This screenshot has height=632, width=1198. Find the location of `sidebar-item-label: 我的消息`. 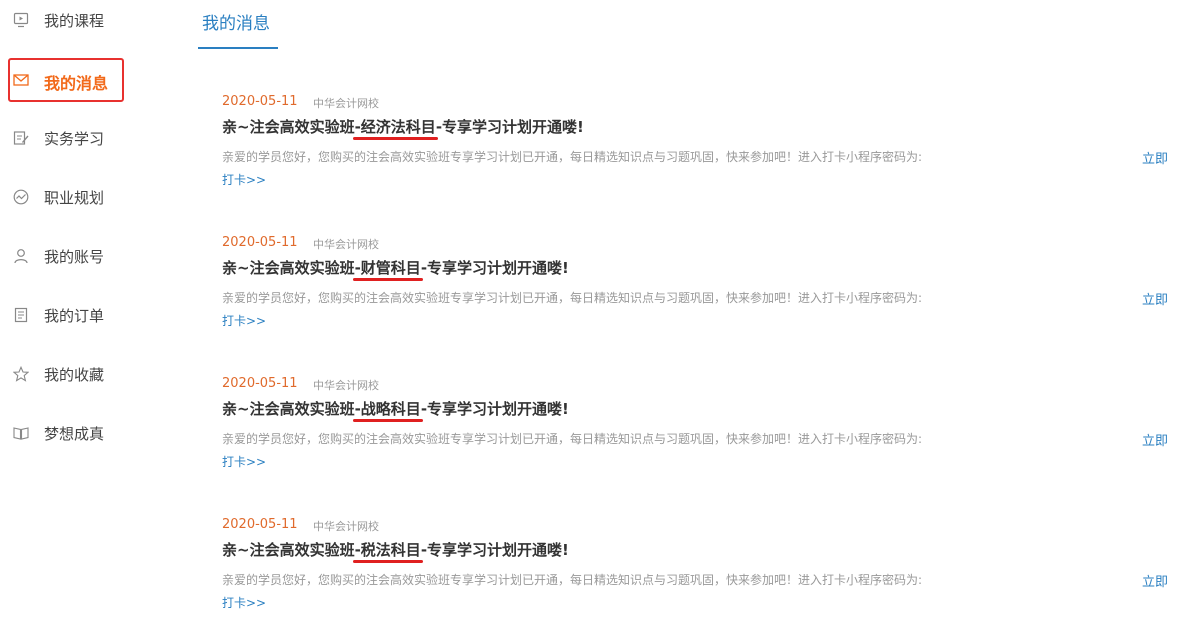

sidebar-item-label: 我的消息 is located at coordinates (76, 83).